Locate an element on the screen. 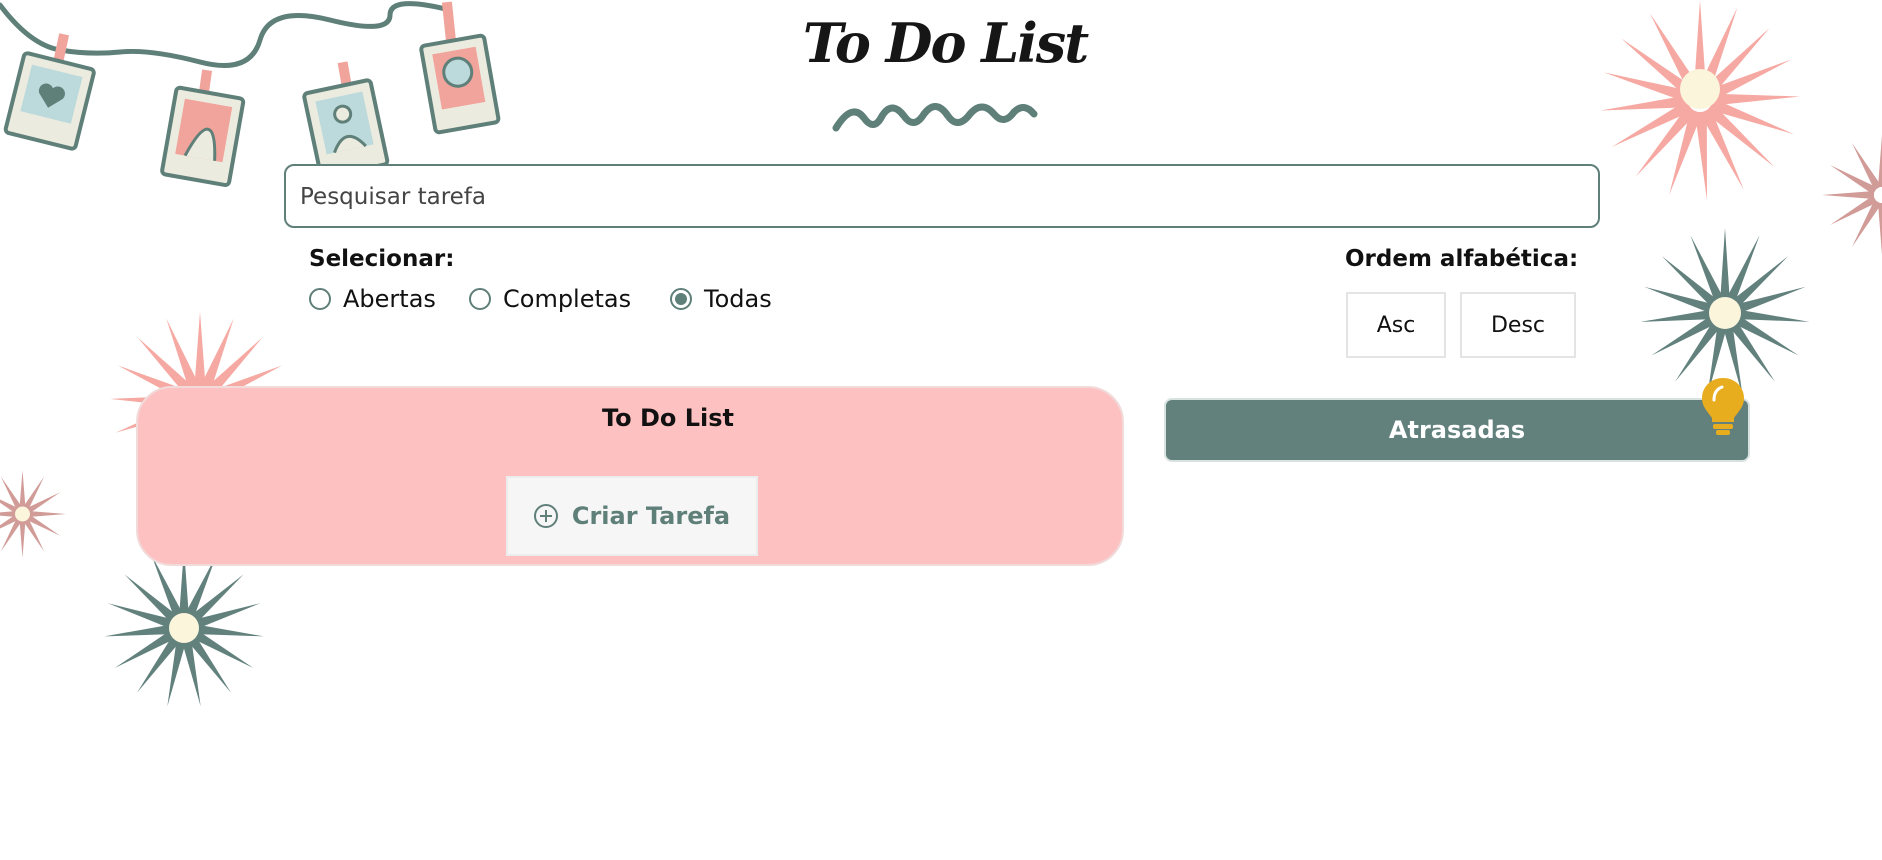  filter-option-abertas: Abertas is located at coordinates (372, 299).